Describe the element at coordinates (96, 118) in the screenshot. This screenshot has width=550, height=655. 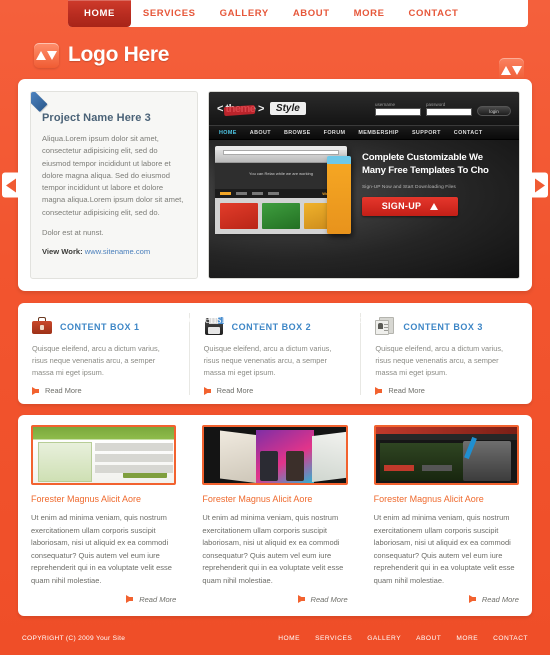
I see `slide-title: Project Name Here 3` at that location.